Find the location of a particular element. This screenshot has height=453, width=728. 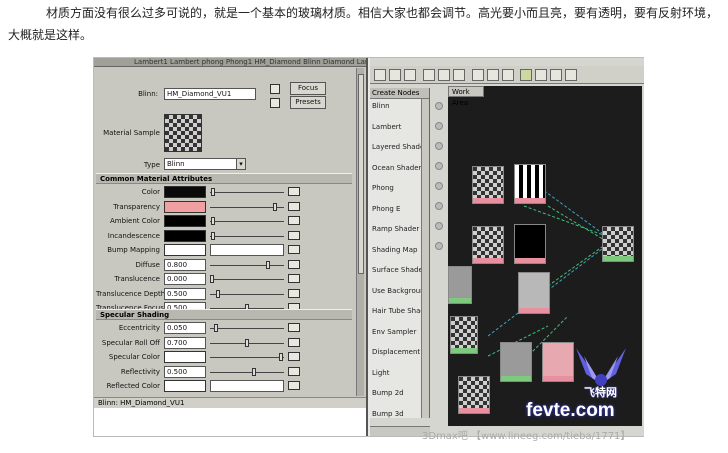

create-node-item: Shading Map is located at coordinates (394, 250).